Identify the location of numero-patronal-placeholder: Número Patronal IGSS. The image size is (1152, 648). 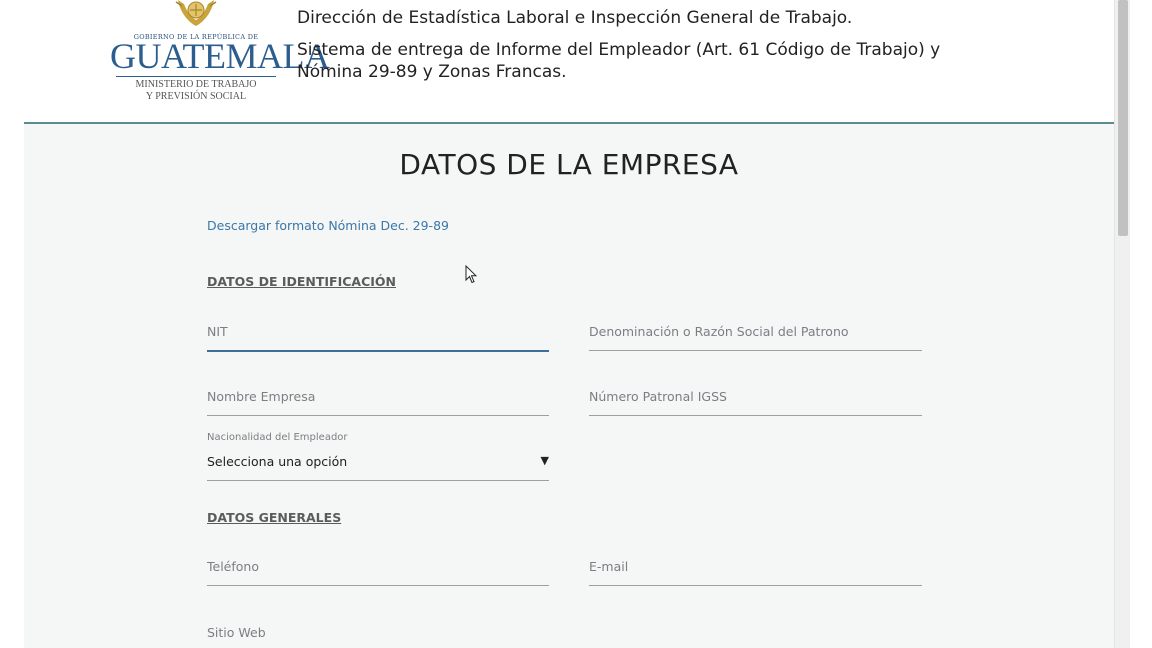
(658, 396).